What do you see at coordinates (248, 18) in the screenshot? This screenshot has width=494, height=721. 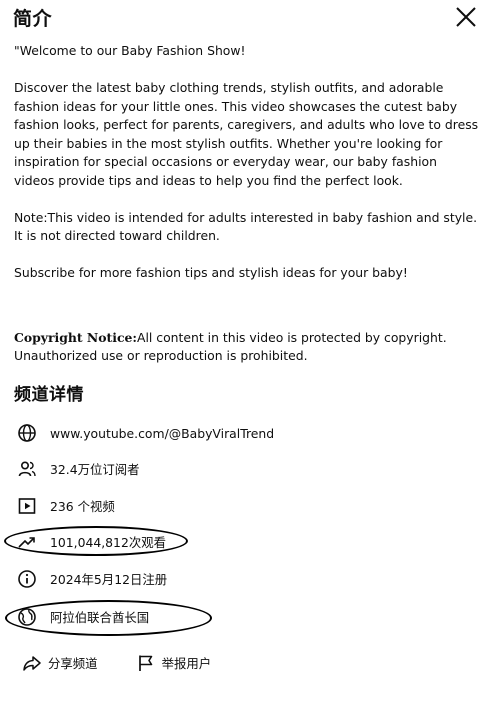 I see `dialog-header: 简介` at bounding box center [248, 18].